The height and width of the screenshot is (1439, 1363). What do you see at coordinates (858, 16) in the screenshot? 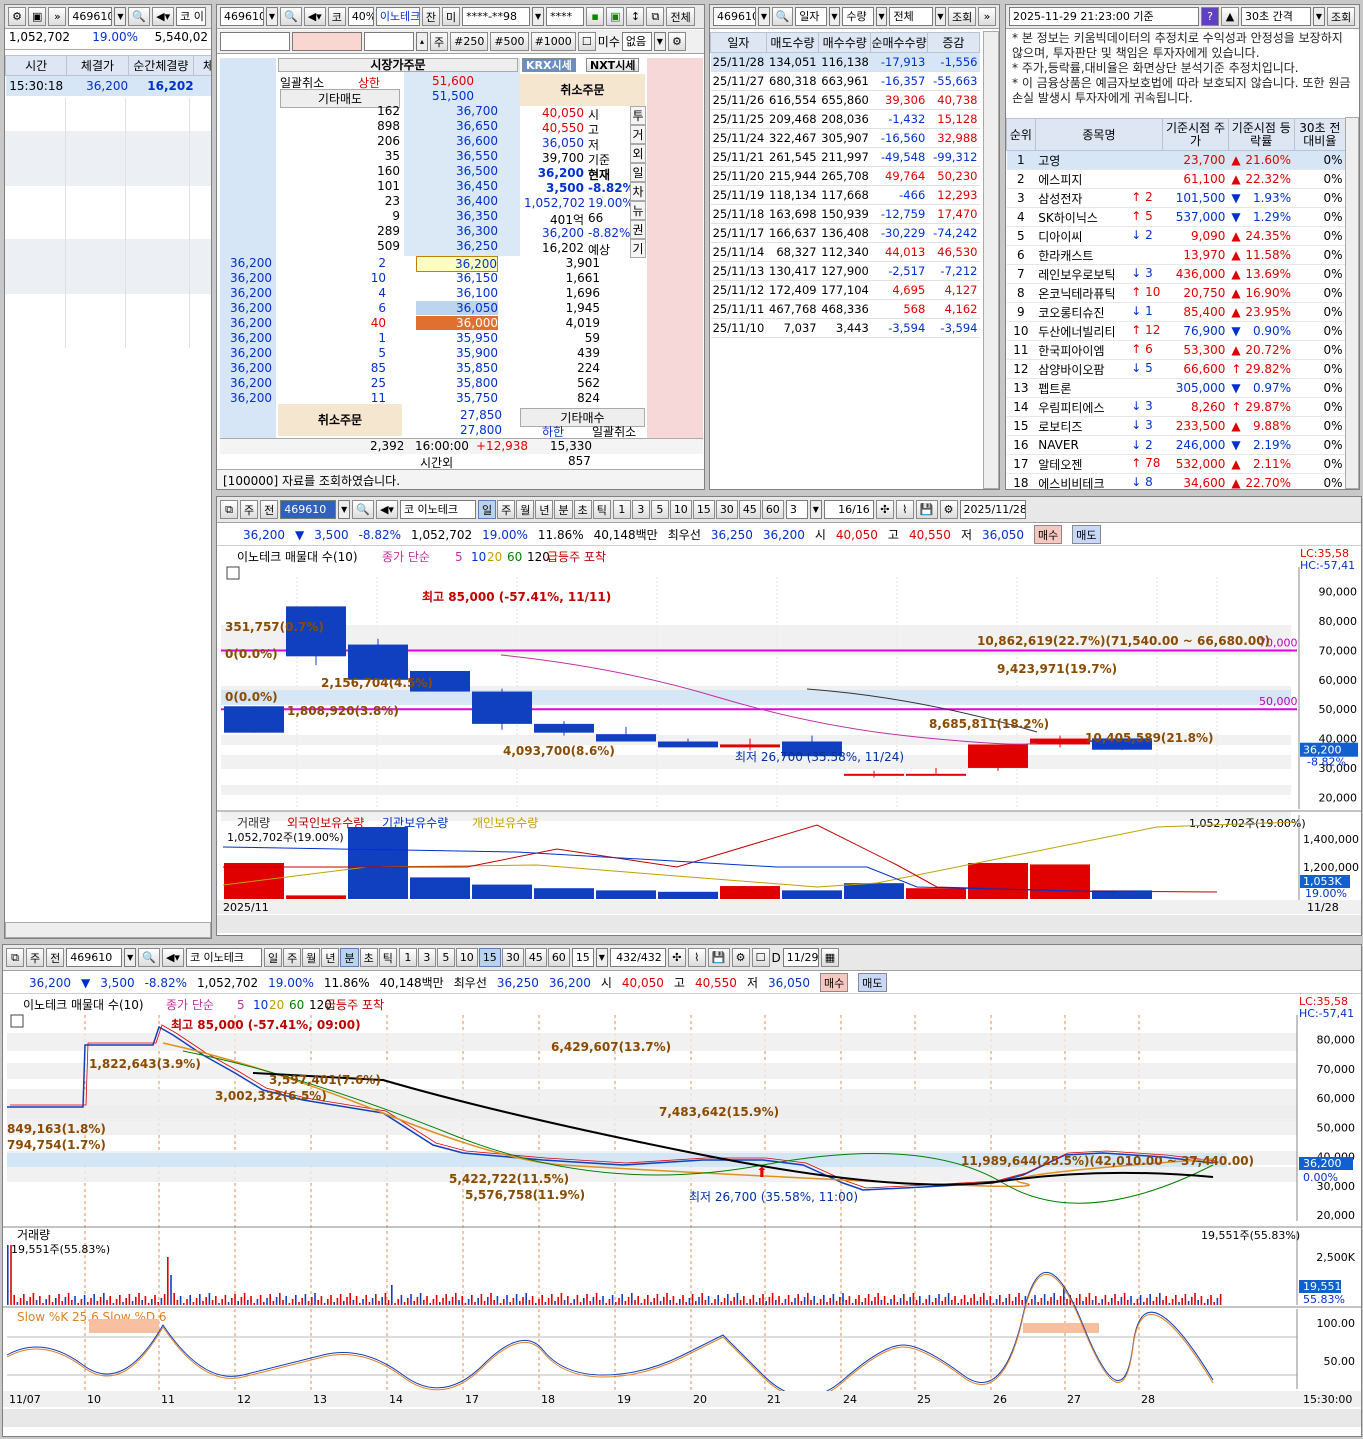
I see `p3-qty-select: 수량` at bounding box center [858, 16].